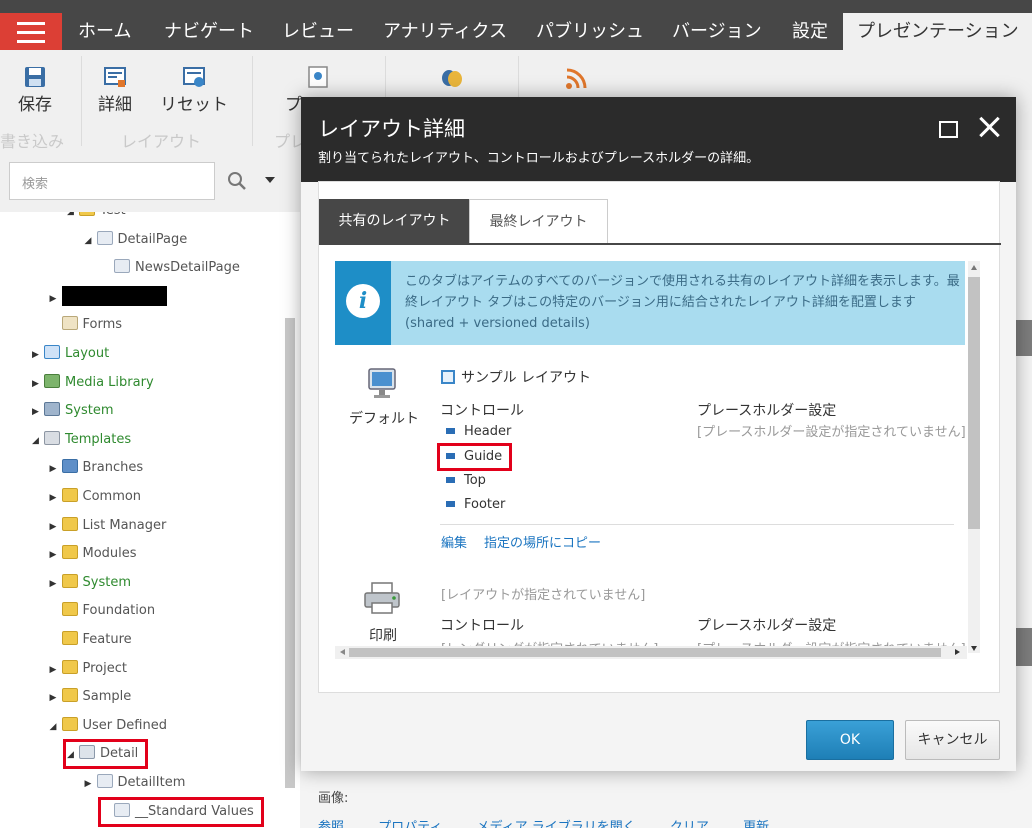 The width and height of the screenshot is (1032, 828). Describe the element at coordinates (556, 824) in the screenshot. I see `open-media-library-link: メディア ライブラリを開く` at that location.